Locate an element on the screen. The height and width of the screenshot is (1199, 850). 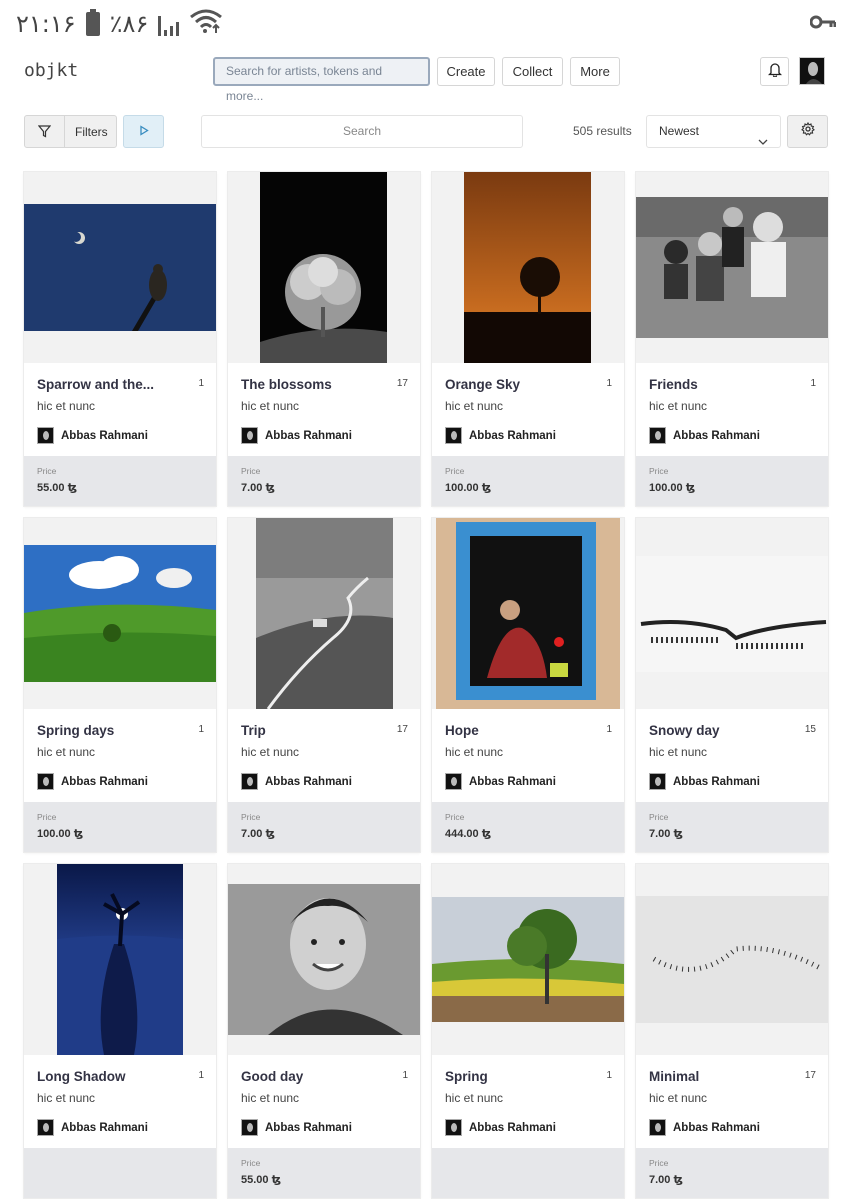
play-icon is located at coordinates (144, 132).